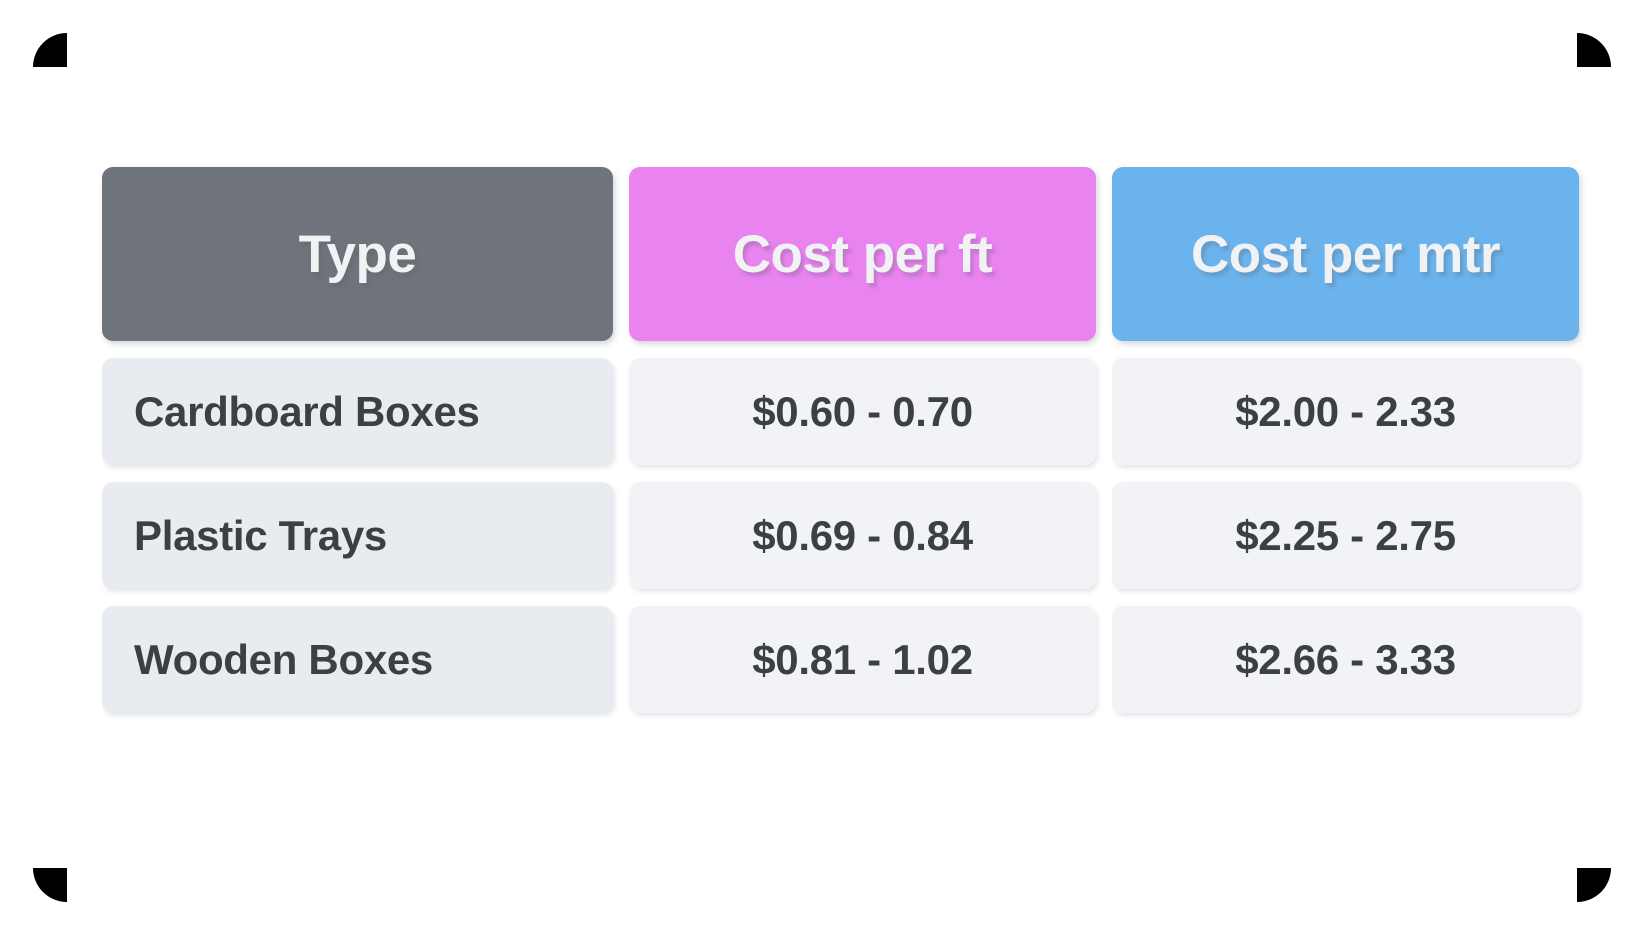 Image resolution: width=1644 pixels, height=935 pixels. Describe the element at coordinates (283, 659) in the screenshot. I see `cell-type-label: Wooden Boxes` at that location.